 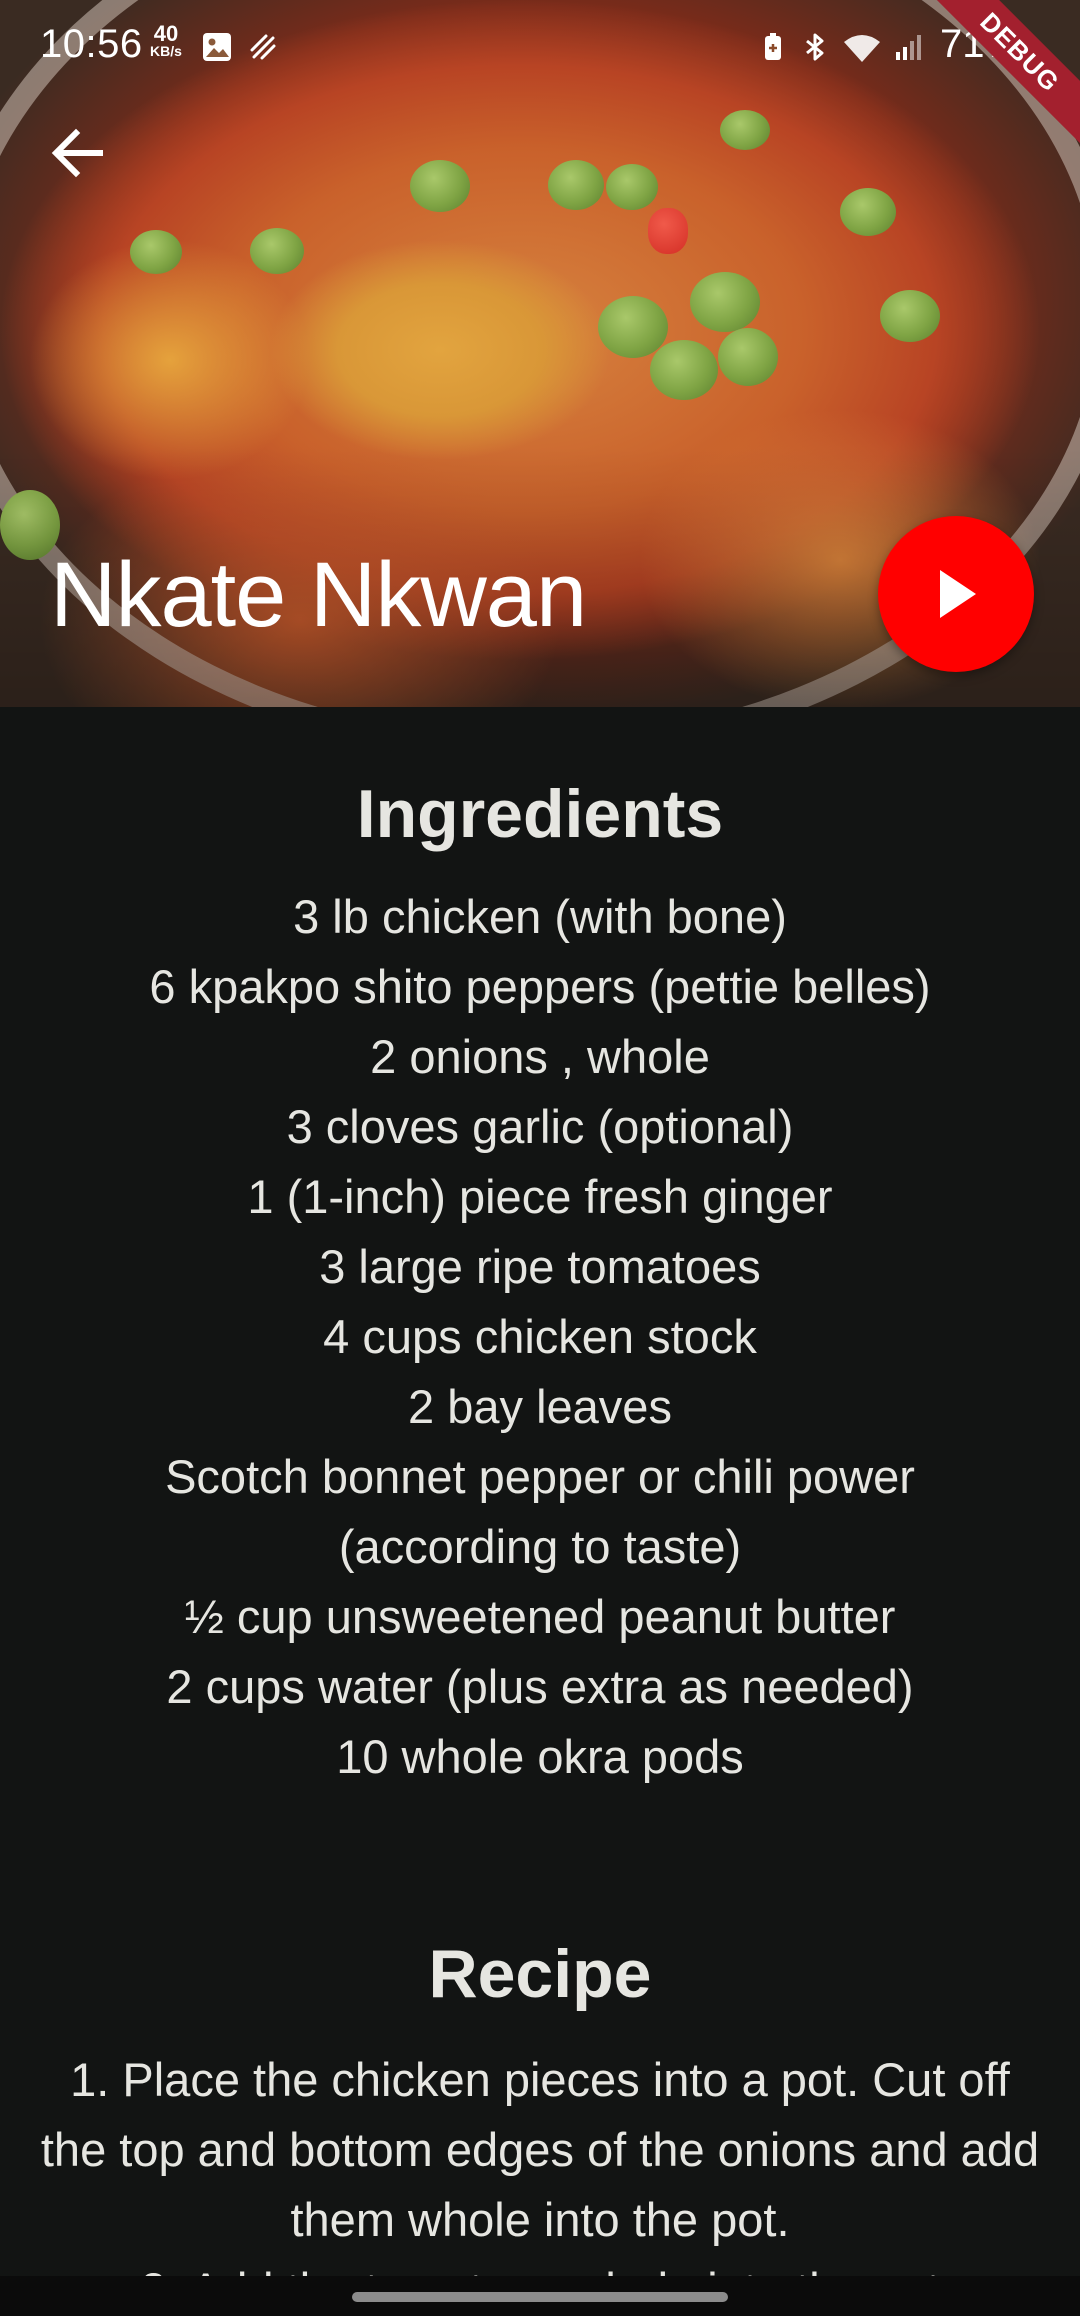 I want to click on status-time: 10:56, so click(x=91, y=44).